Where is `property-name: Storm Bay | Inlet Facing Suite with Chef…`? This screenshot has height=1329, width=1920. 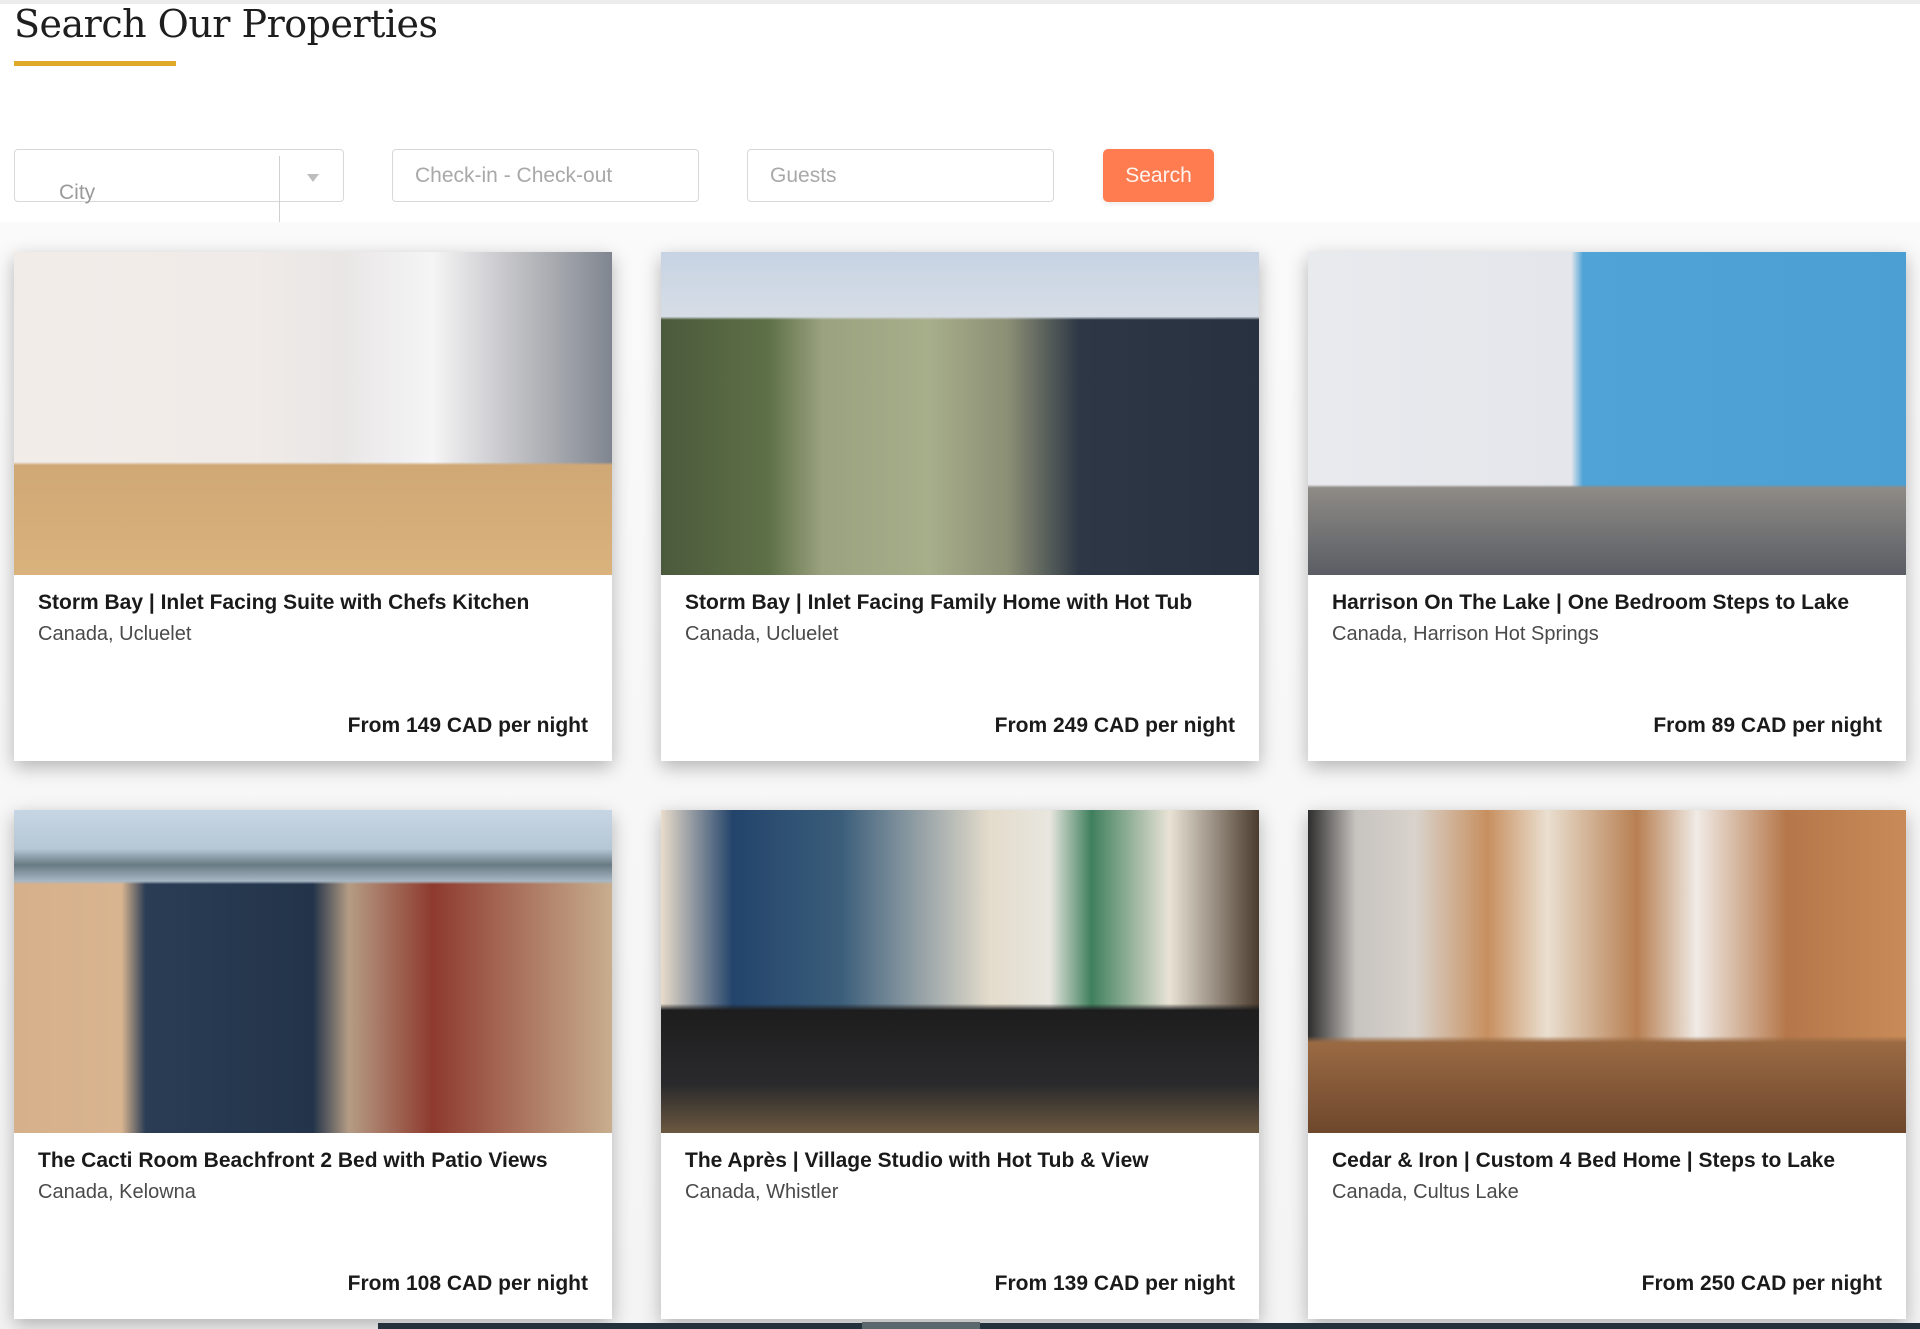 property-name: Storm Bay | Inlet Facing Suite with Chef… is located at coordinates (283, 603).